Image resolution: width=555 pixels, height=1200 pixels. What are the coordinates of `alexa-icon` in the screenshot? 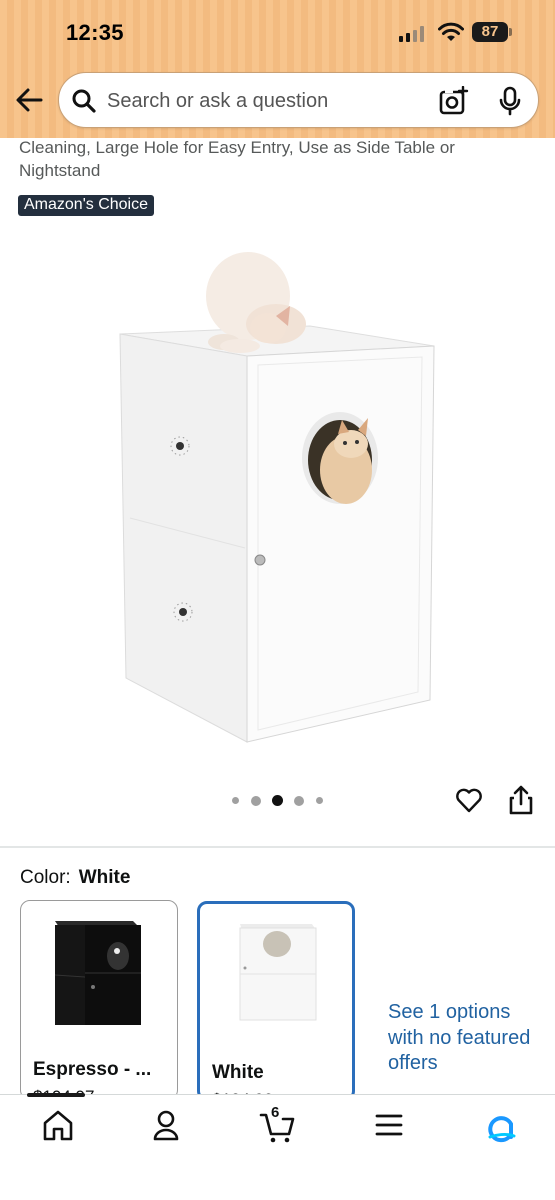 It's located at (500, 1125).